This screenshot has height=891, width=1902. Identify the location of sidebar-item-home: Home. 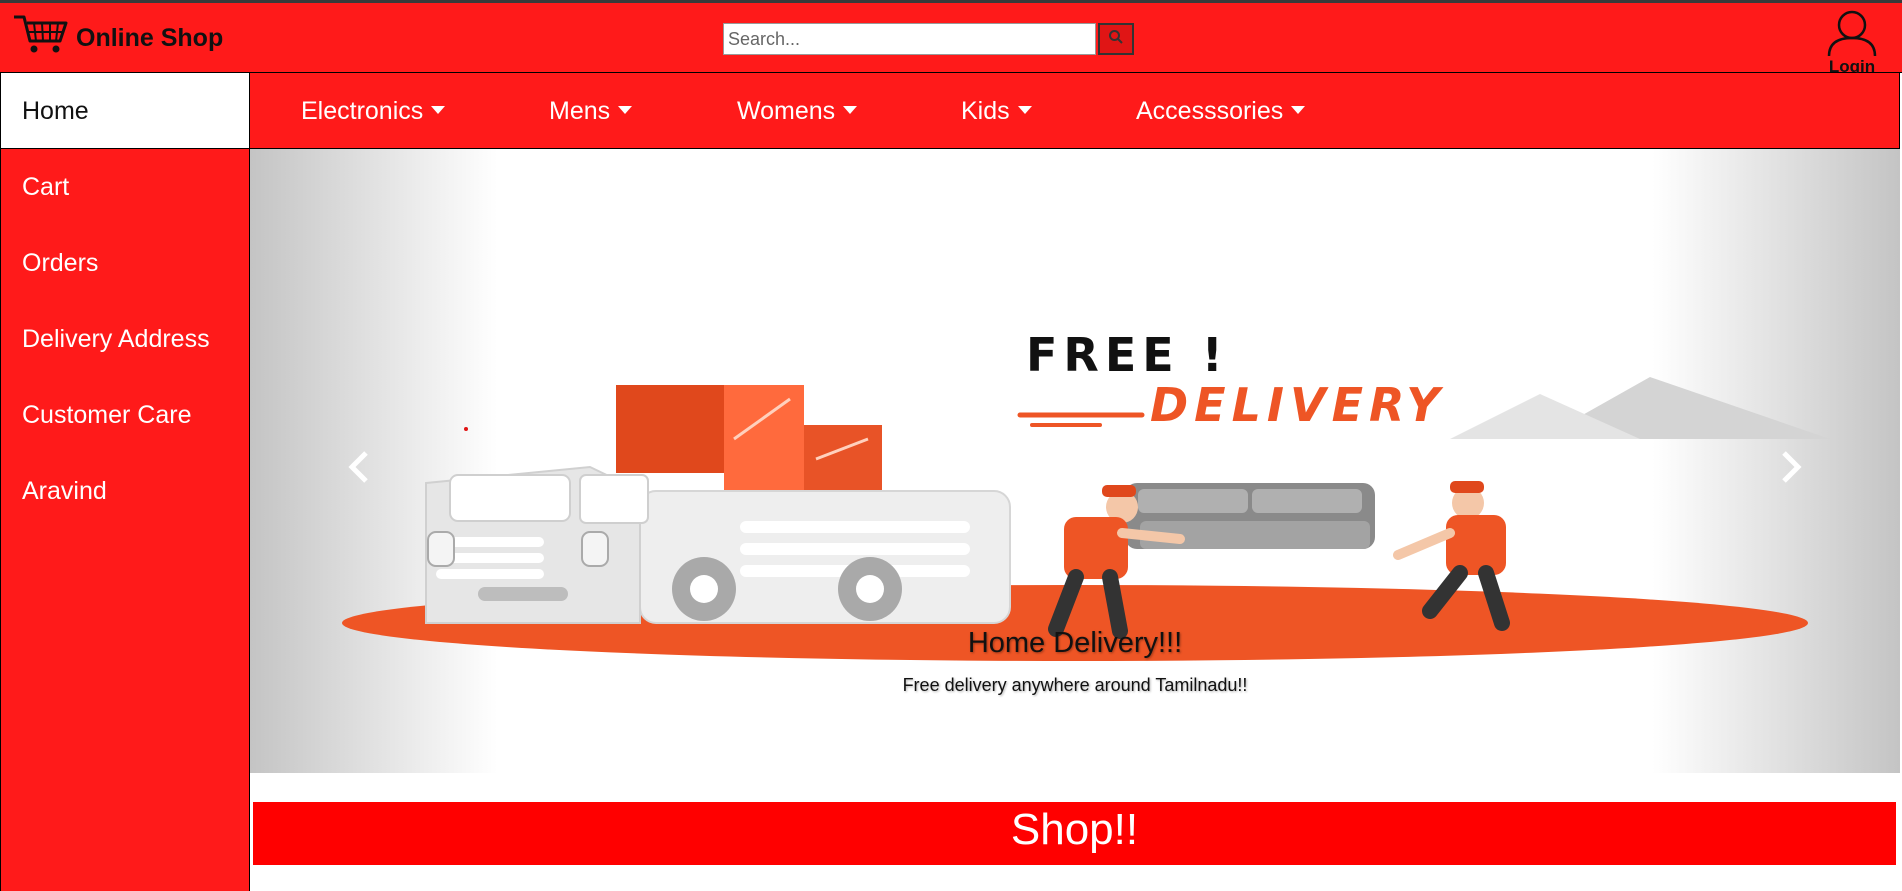
(125, 111).